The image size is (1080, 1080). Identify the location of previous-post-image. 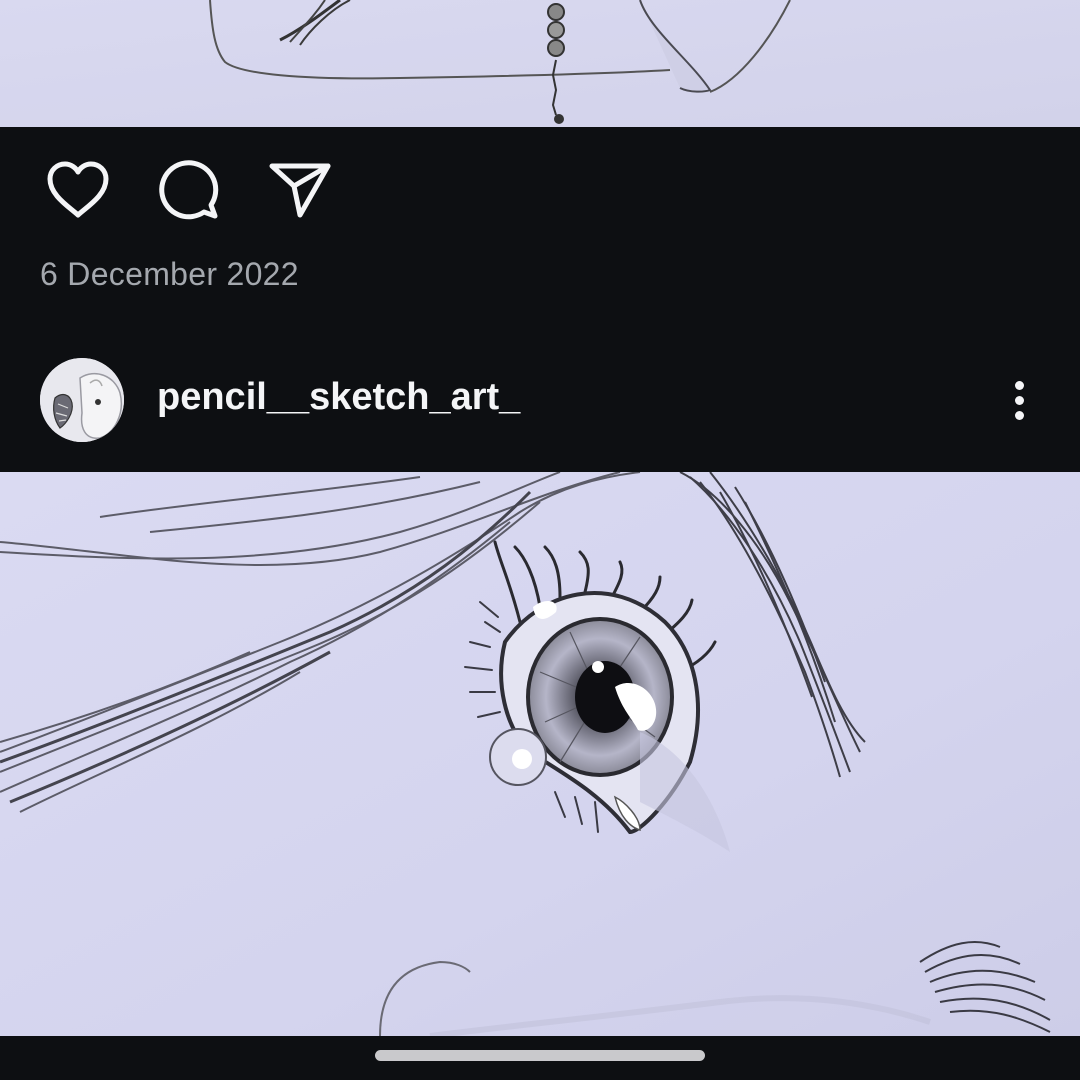
(540, 63).